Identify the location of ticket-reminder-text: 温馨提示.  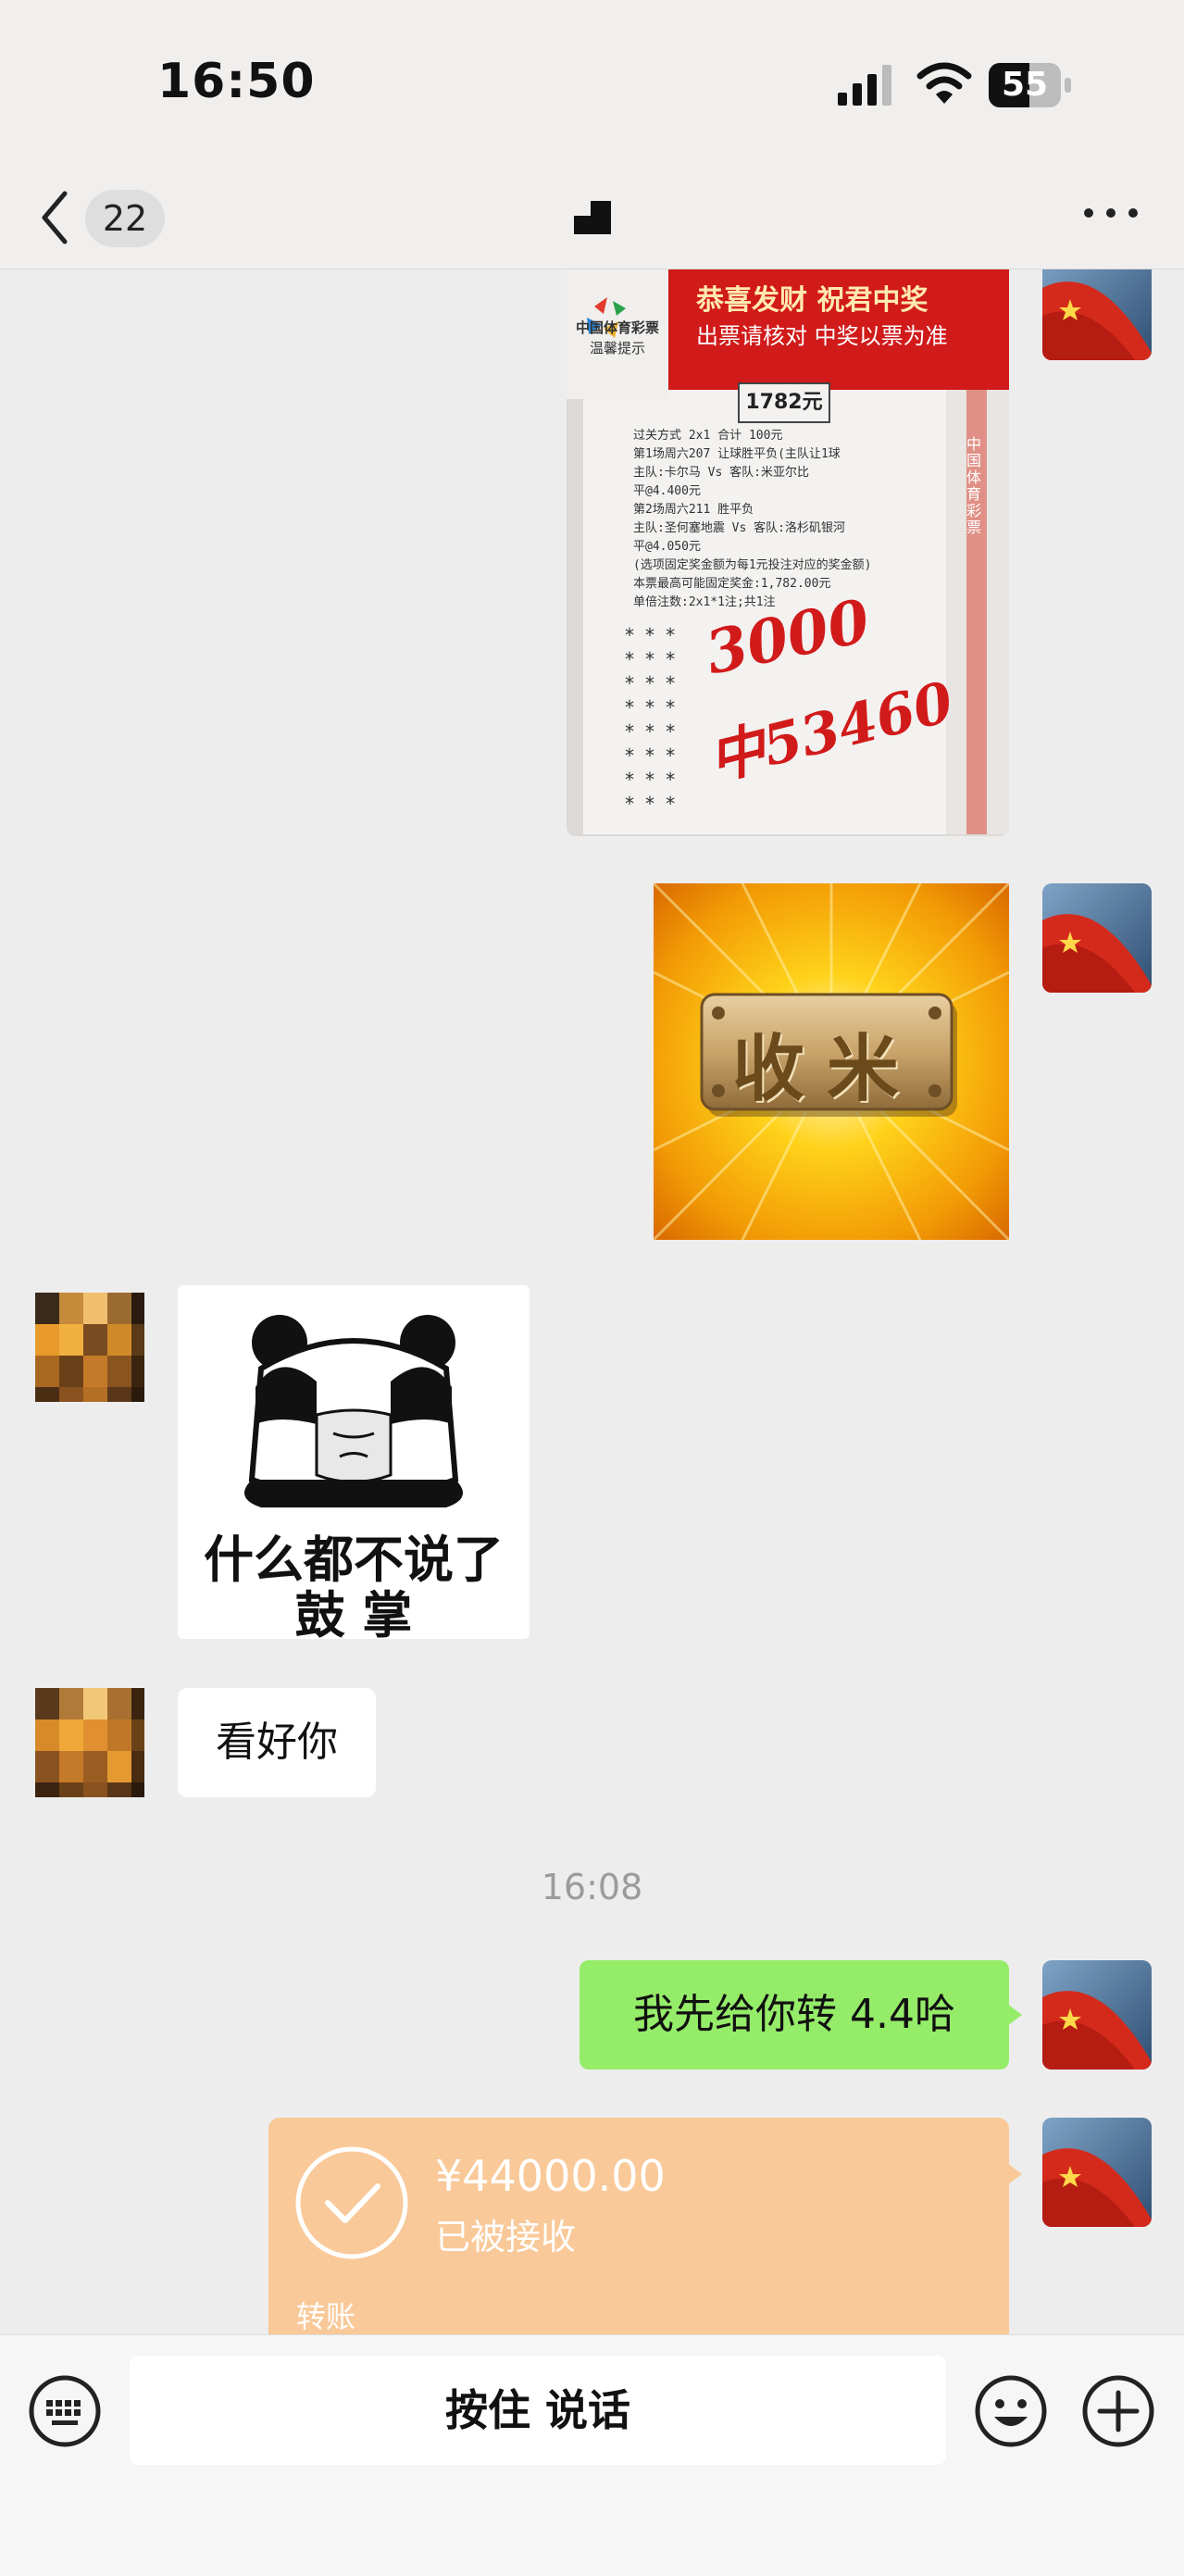
(617, 348).